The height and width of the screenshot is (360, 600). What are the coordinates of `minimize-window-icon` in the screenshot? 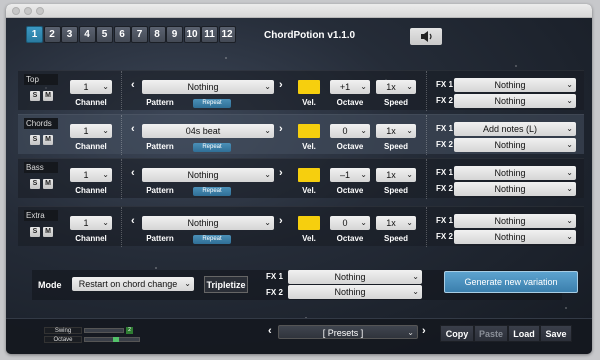 It's located at (28, 11).